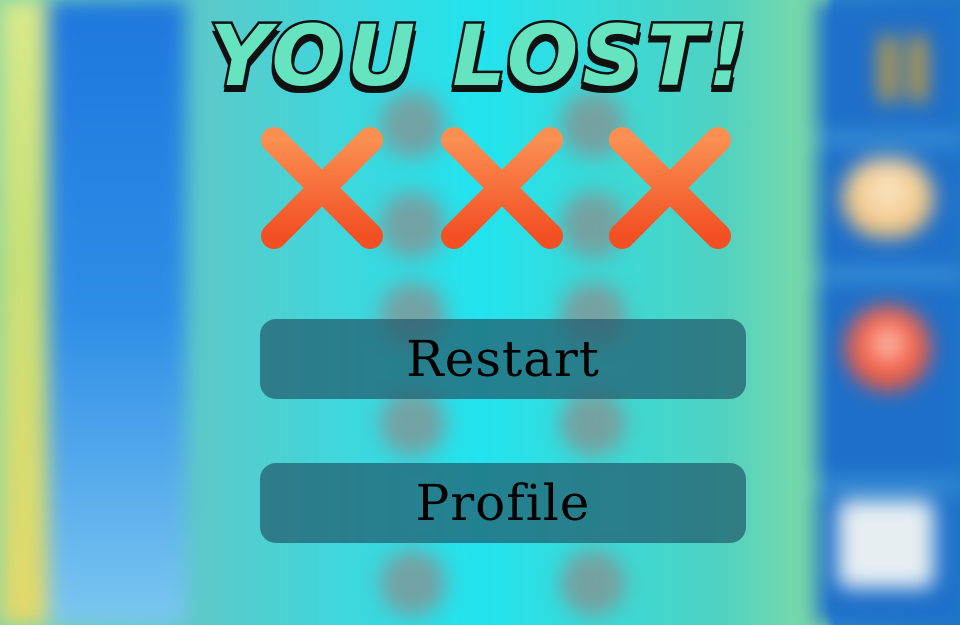 This screenshot has height=625, width=960. Describe the element at coordinates (886, 544) in the screenshot. I see `blank-tile-icon` at that location.